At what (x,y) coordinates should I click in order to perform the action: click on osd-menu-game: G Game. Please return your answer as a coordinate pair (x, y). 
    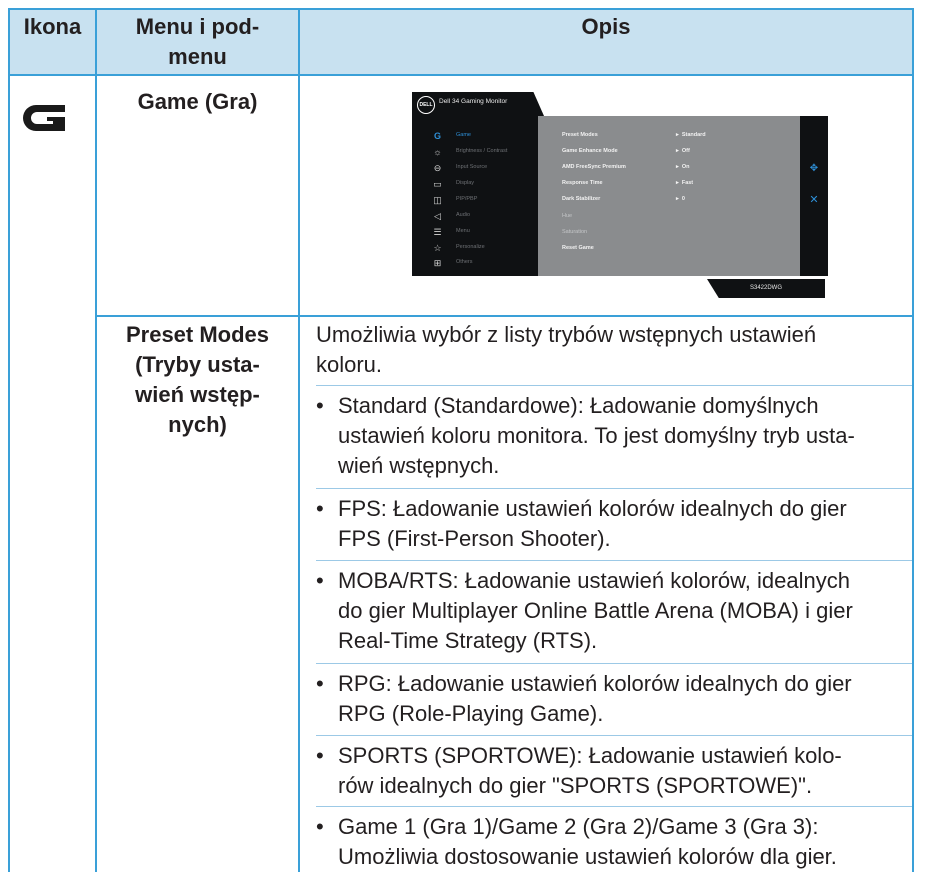
    Looking at the image, I should click on (487, 137).